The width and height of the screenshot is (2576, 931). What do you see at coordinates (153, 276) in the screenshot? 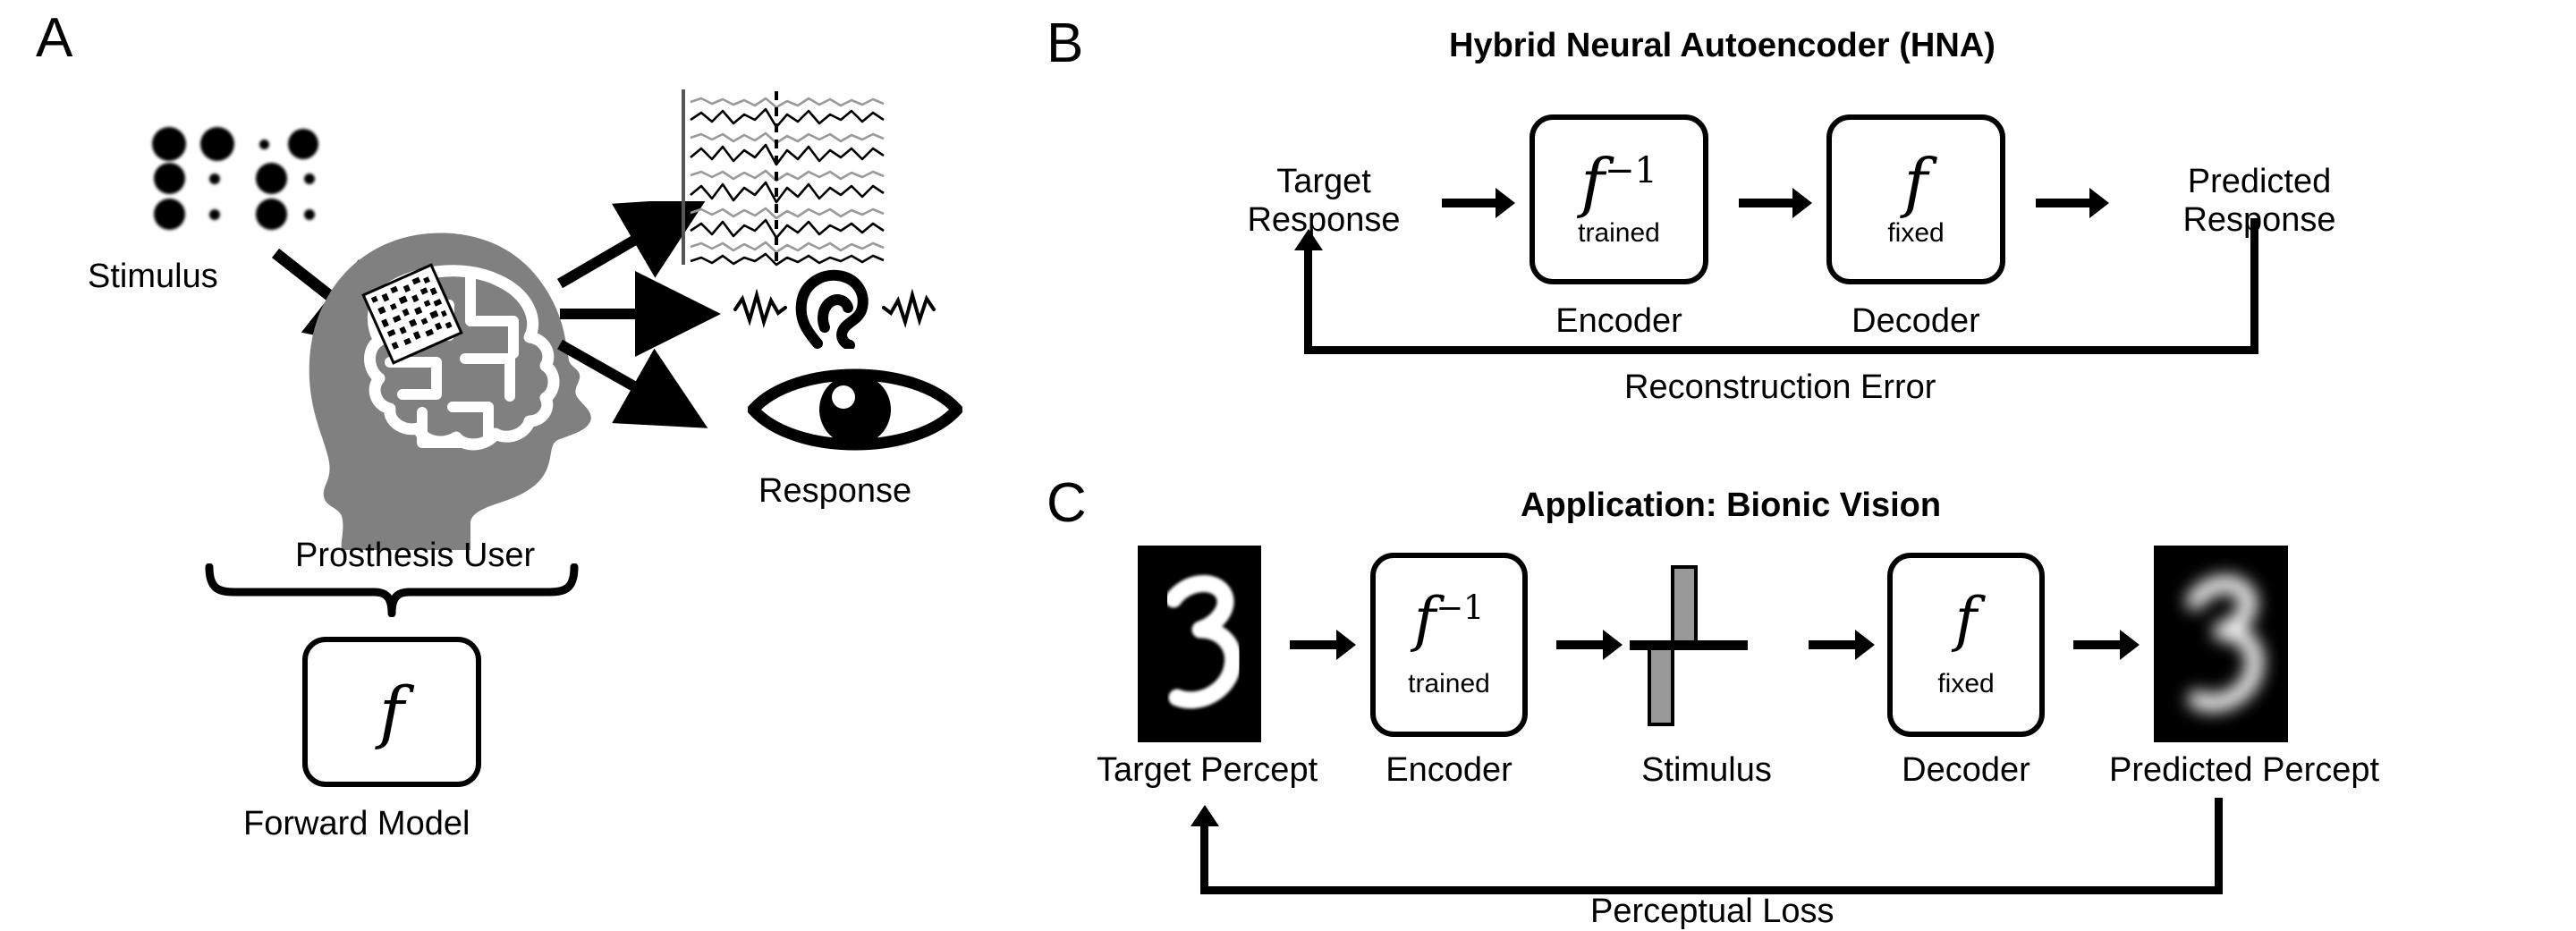
I see `stimulus-label: Stimulus` at bounding box center [153, 276].